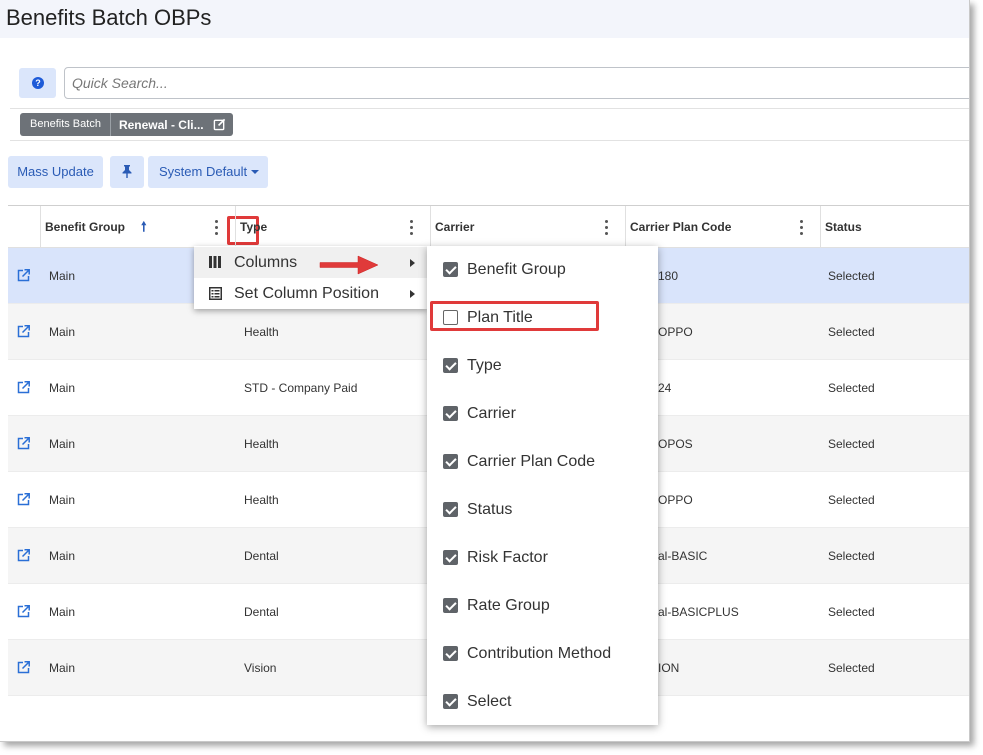 The image size is (983, 755). Describe the element at coordinates (219, 124) in the screenshot. I see `edit-icon` at that location.